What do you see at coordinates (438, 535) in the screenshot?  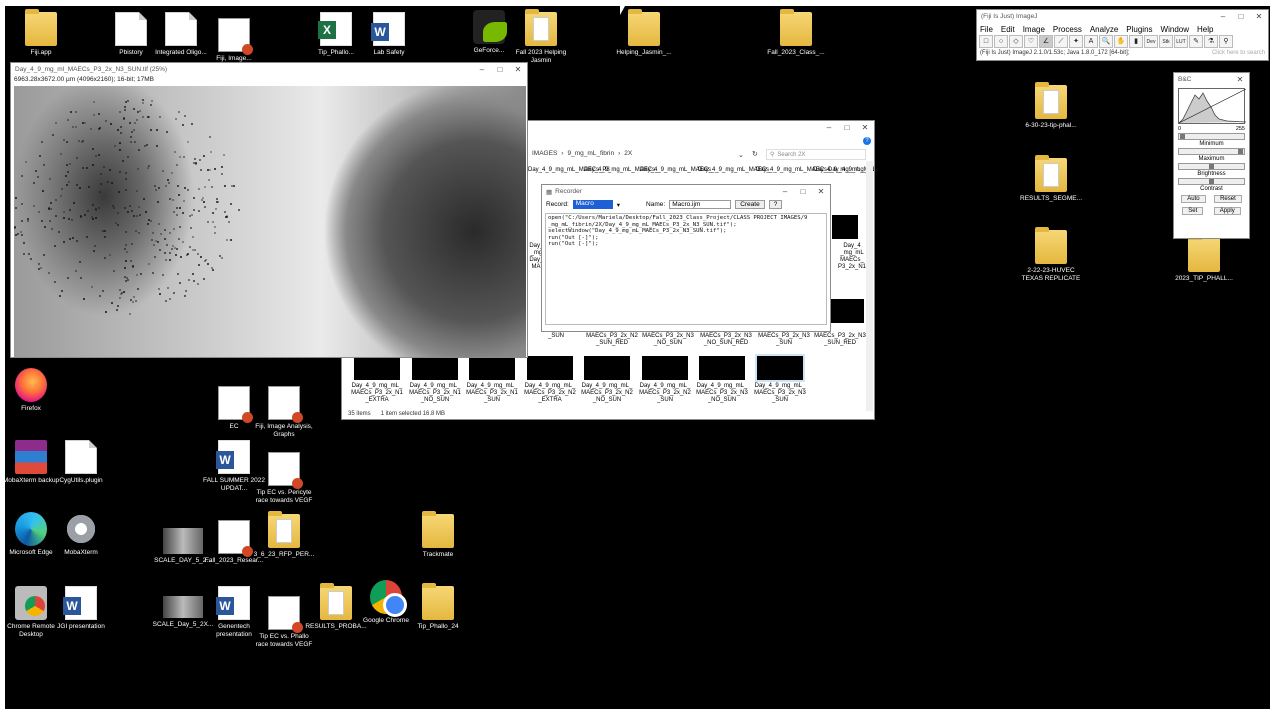 I see `desktop-icon-trackmate: Trackmate` at bounding box center [438, 535].